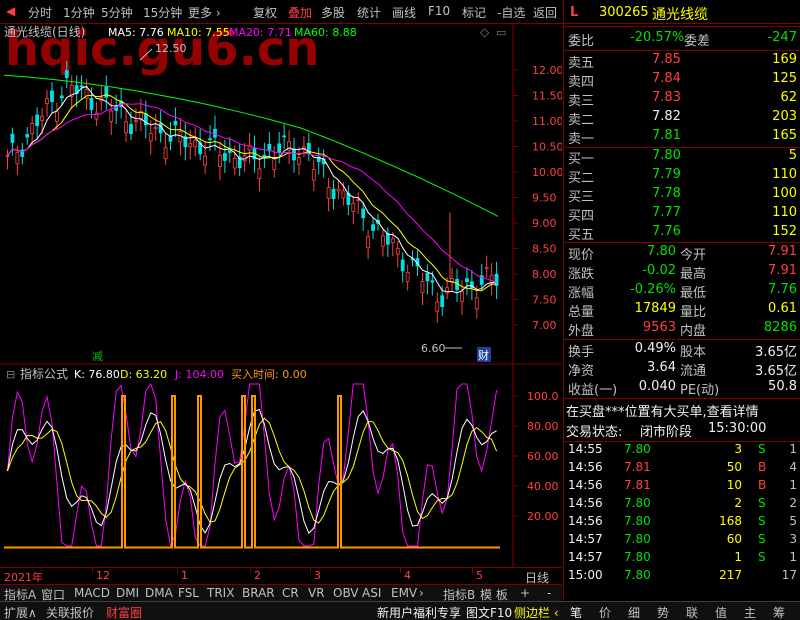 This screenshot has width=800, height=620. What do you see at coordinates (159, 593) in the screenshot?
I see `indicator-tab-4: DMA` at bounding box center [159, 593].